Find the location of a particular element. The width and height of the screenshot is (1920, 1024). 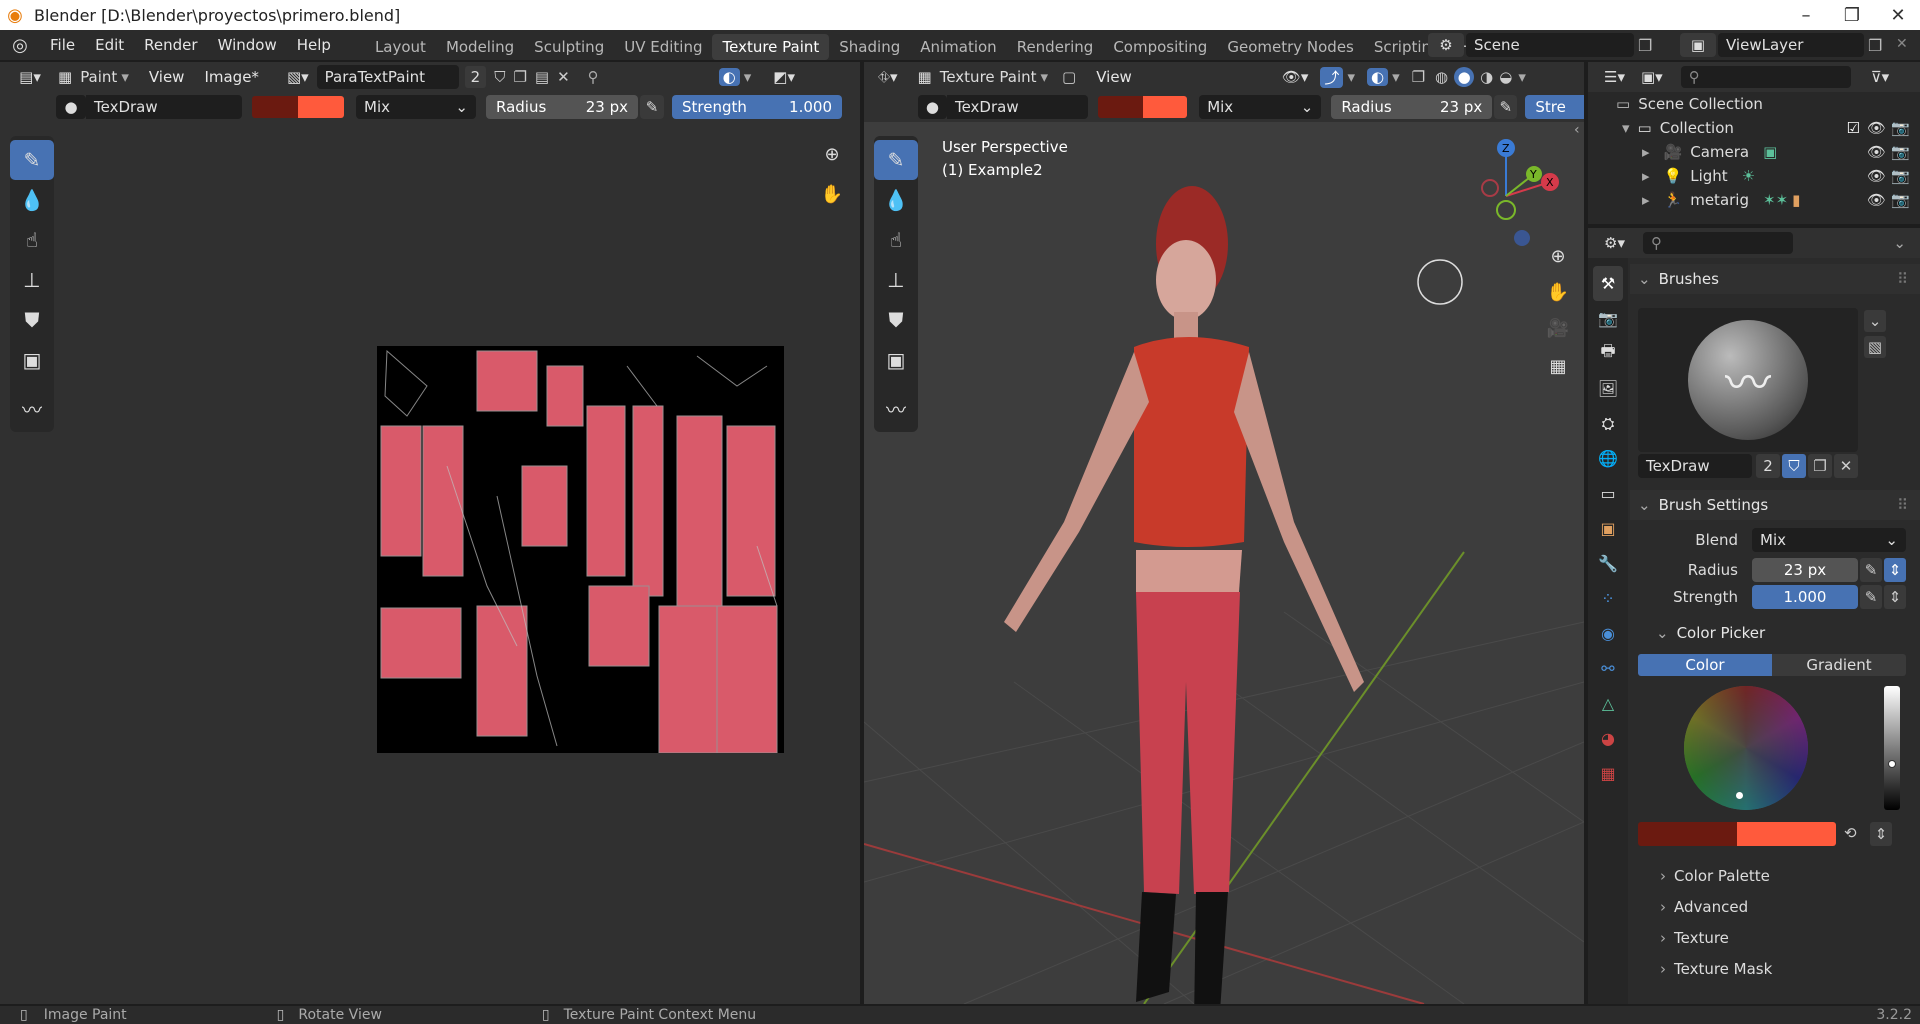

strength-unified-icon: ⇕ is located at coordinates (1895, 597).